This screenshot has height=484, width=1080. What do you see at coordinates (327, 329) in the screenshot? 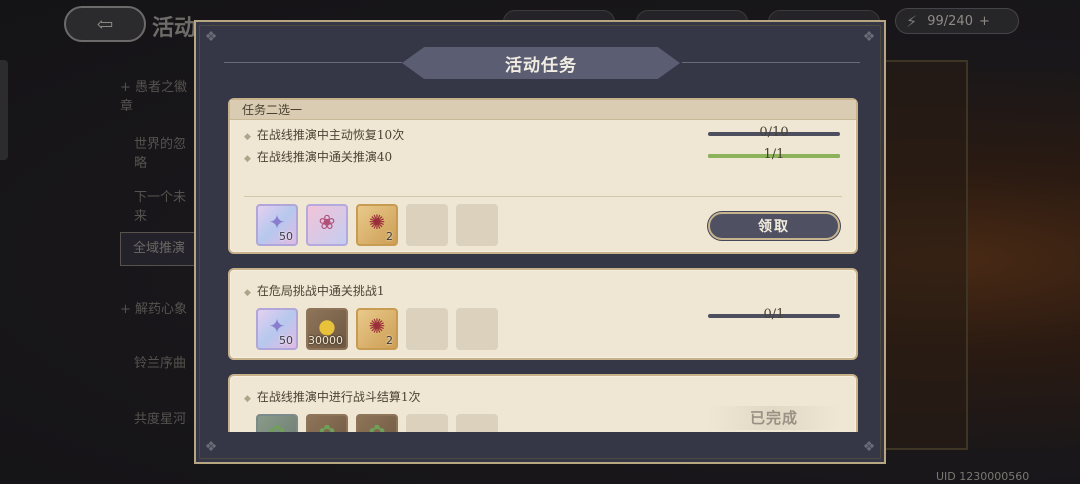
I see `reward-item: ● 30000` at bounding box center [327, 329].